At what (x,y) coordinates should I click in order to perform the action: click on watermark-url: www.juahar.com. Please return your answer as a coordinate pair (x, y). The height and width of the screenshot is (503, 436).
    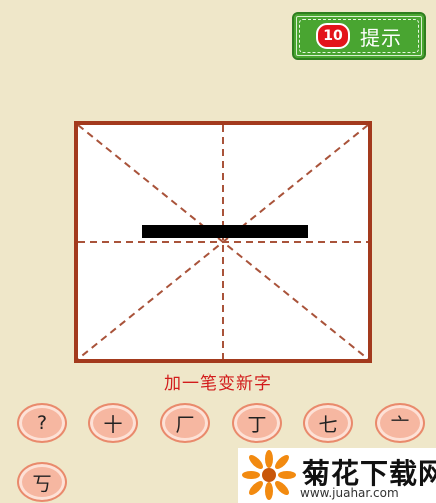
    Looking at the image, I should click on (349, 493).